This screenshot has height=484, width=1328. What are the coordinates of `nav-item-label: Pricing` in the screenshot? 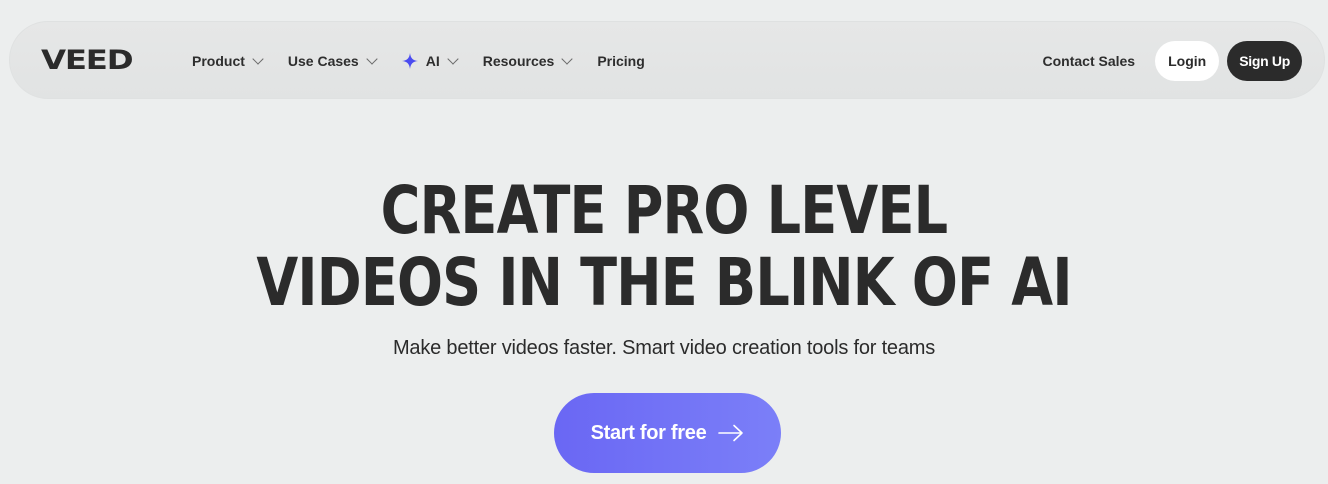 It's located at (621, 61).